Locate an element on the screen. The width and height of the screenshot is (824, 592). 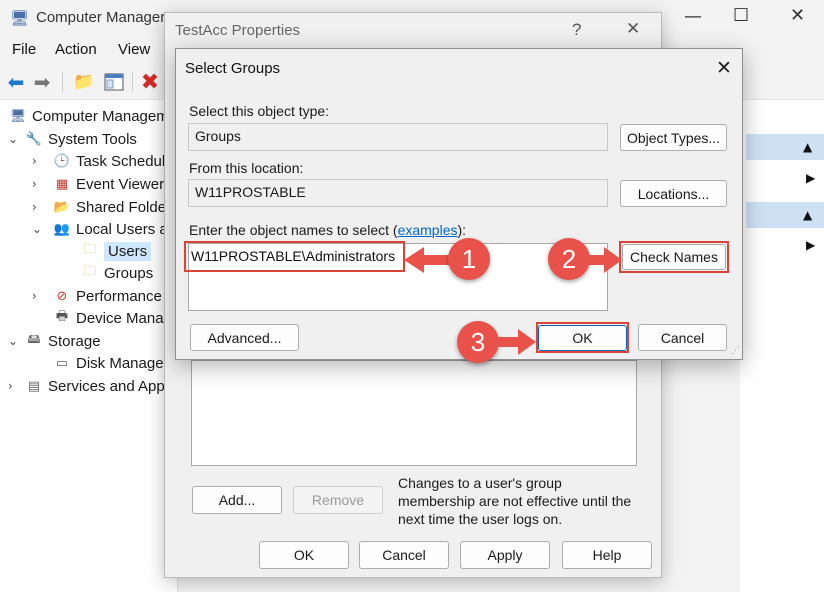
tree-item-label: Computer Managem is located at coordinates (100, 116).